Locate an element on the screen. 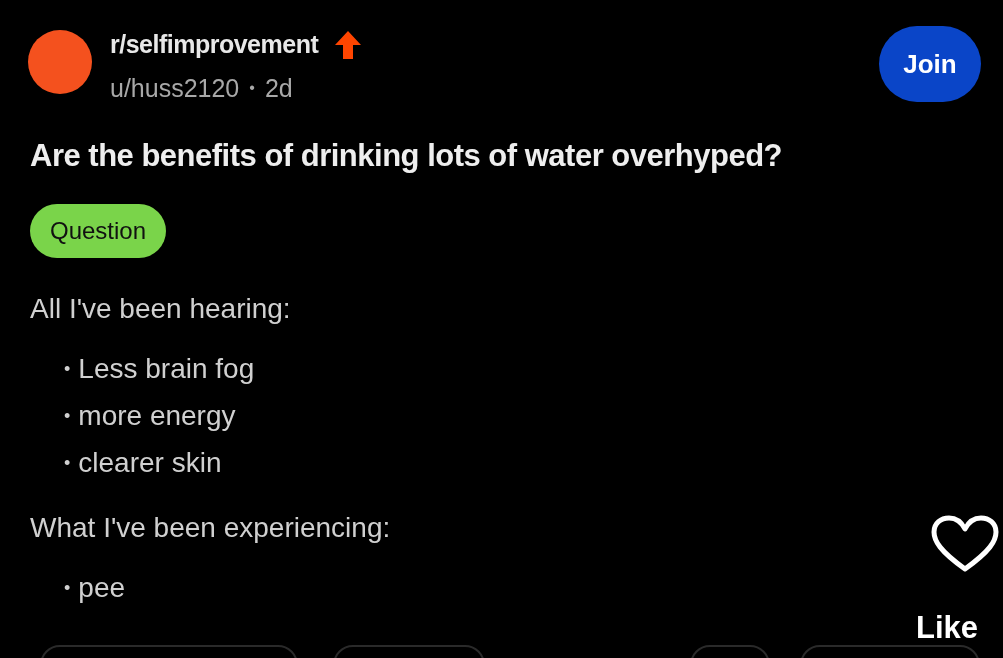  author-name: u/huss2120 is located at coordinates (175, 88).